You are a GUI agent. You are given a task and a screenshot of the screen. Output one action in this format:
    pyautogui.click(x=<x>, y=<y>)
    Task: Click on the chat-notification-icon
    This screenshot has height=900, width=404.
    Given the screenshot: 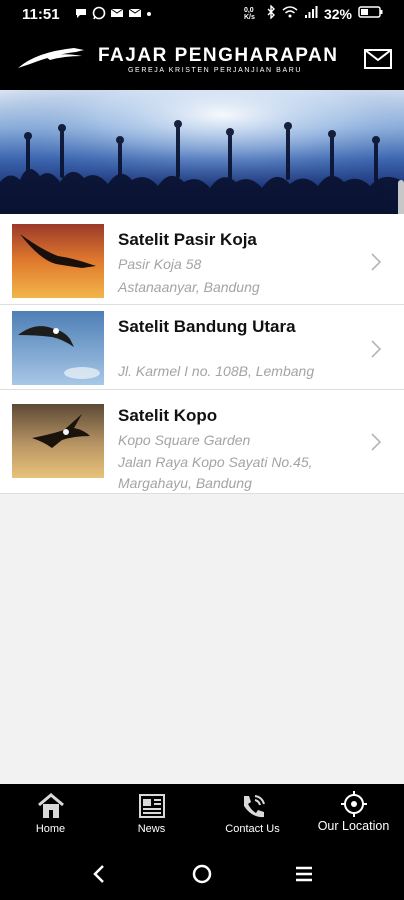 What is the action you would take?
    pyautogui.click(x=81, y=13)
    